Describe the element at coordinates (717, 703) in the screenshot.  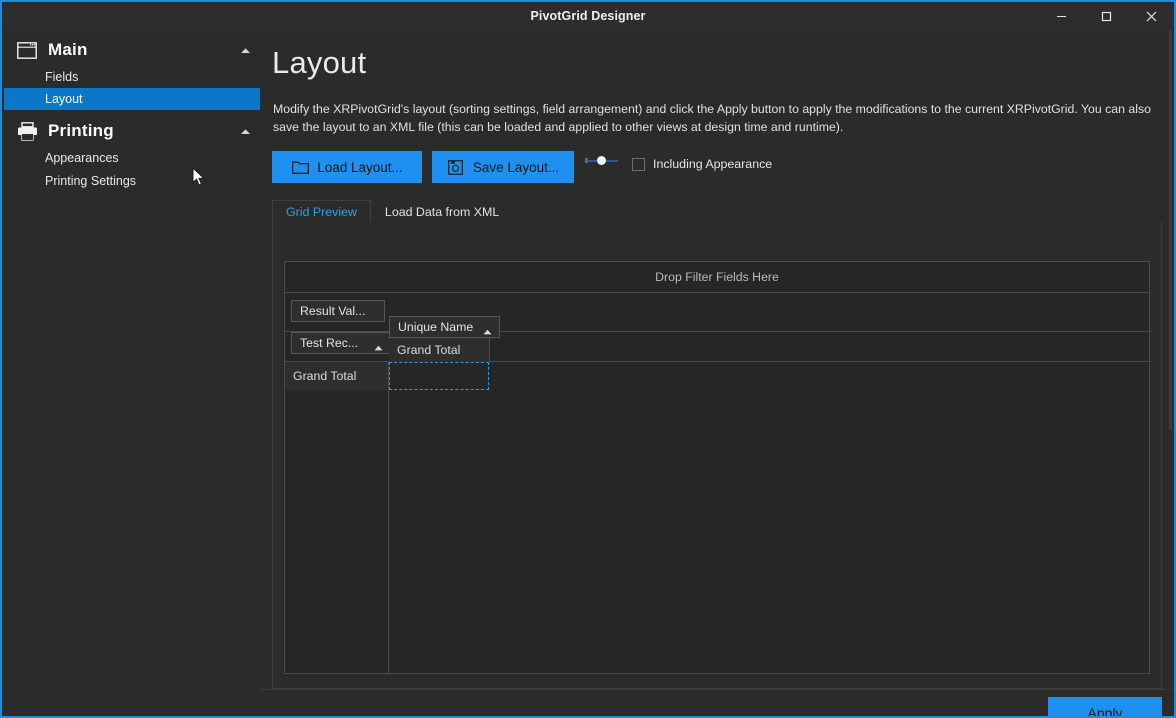
I see `footer: Apply` at that location.